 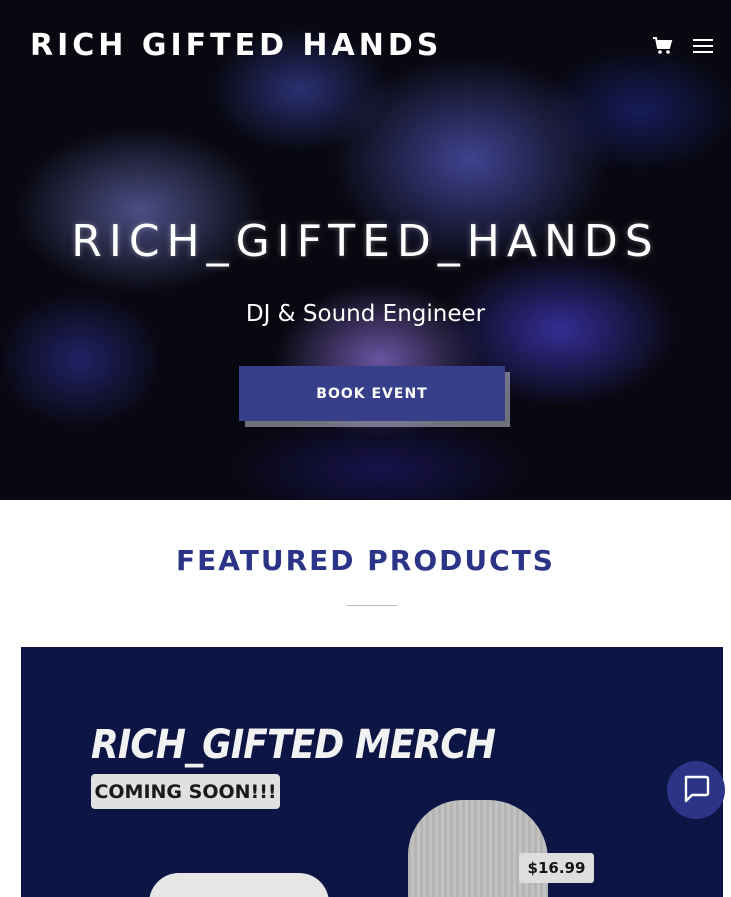 What do you see at coordinates (236, 46) in the screenshot?
I see `site-logo: RICH GIFTED HANDS` at bounding box center [236, 46].